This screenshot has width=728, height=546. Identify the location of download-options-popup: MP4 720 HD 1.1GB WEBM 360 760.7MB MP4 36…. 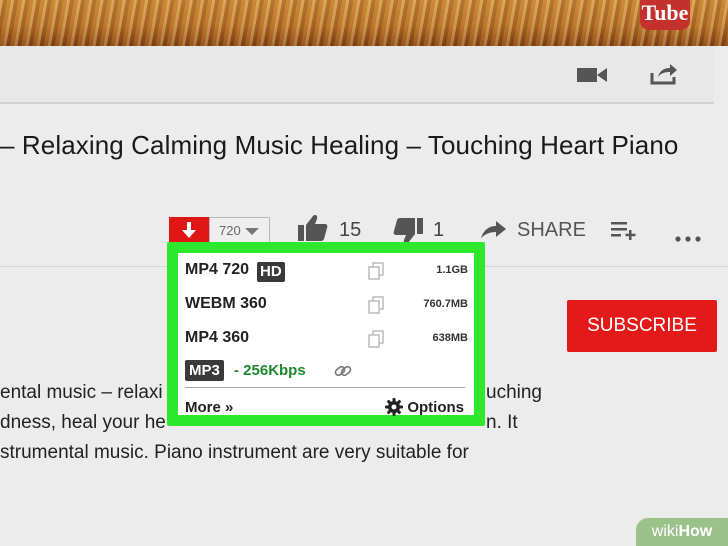
(326, 334).